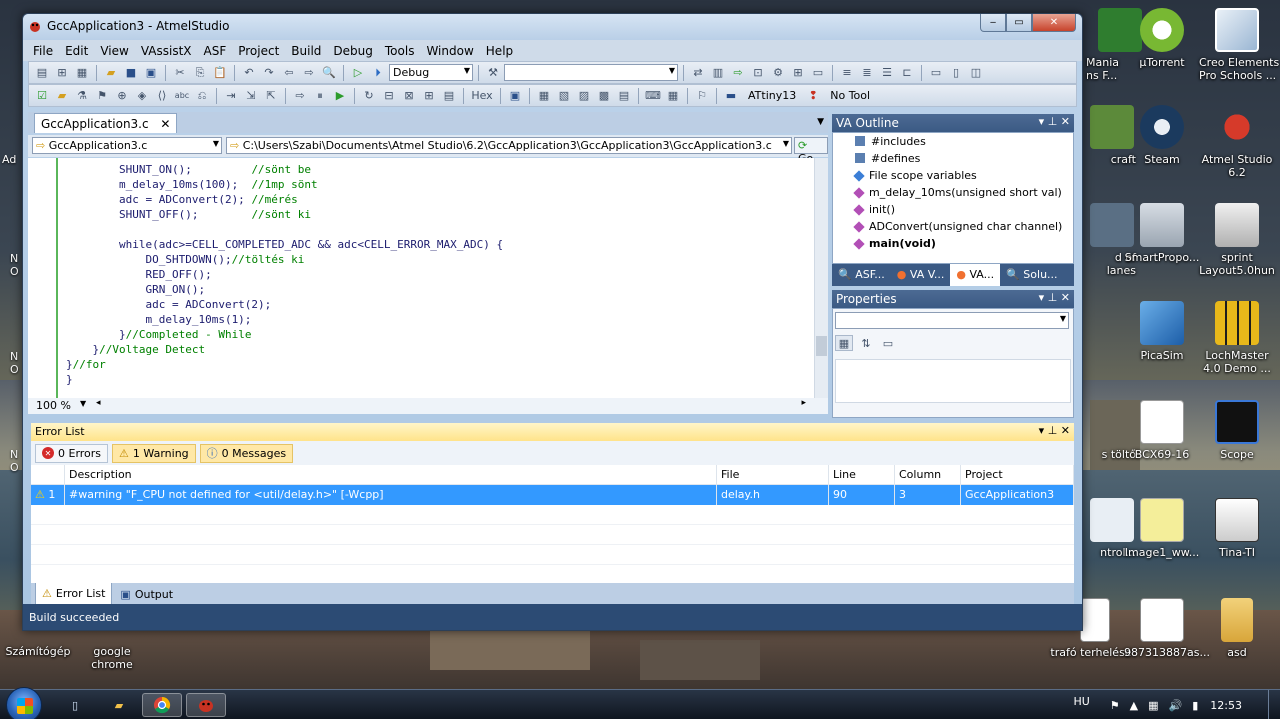  What do you see at coordinates (391, 474) in the screenshot?
I see `column-description: Description` at bounding box center [391, 474].